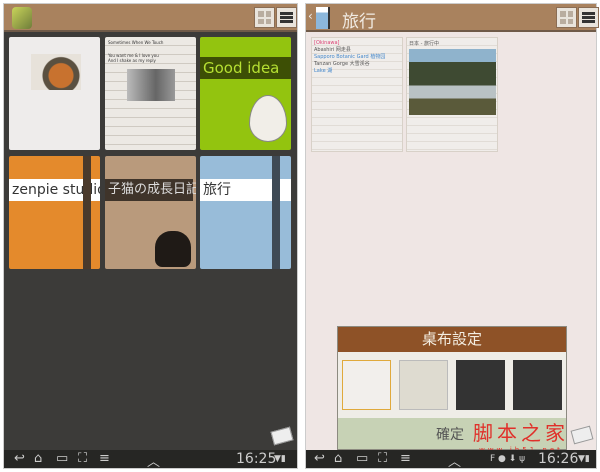 The height and width of the screenshot is (472, 600). I want to click on app-header, so click(150, 18).